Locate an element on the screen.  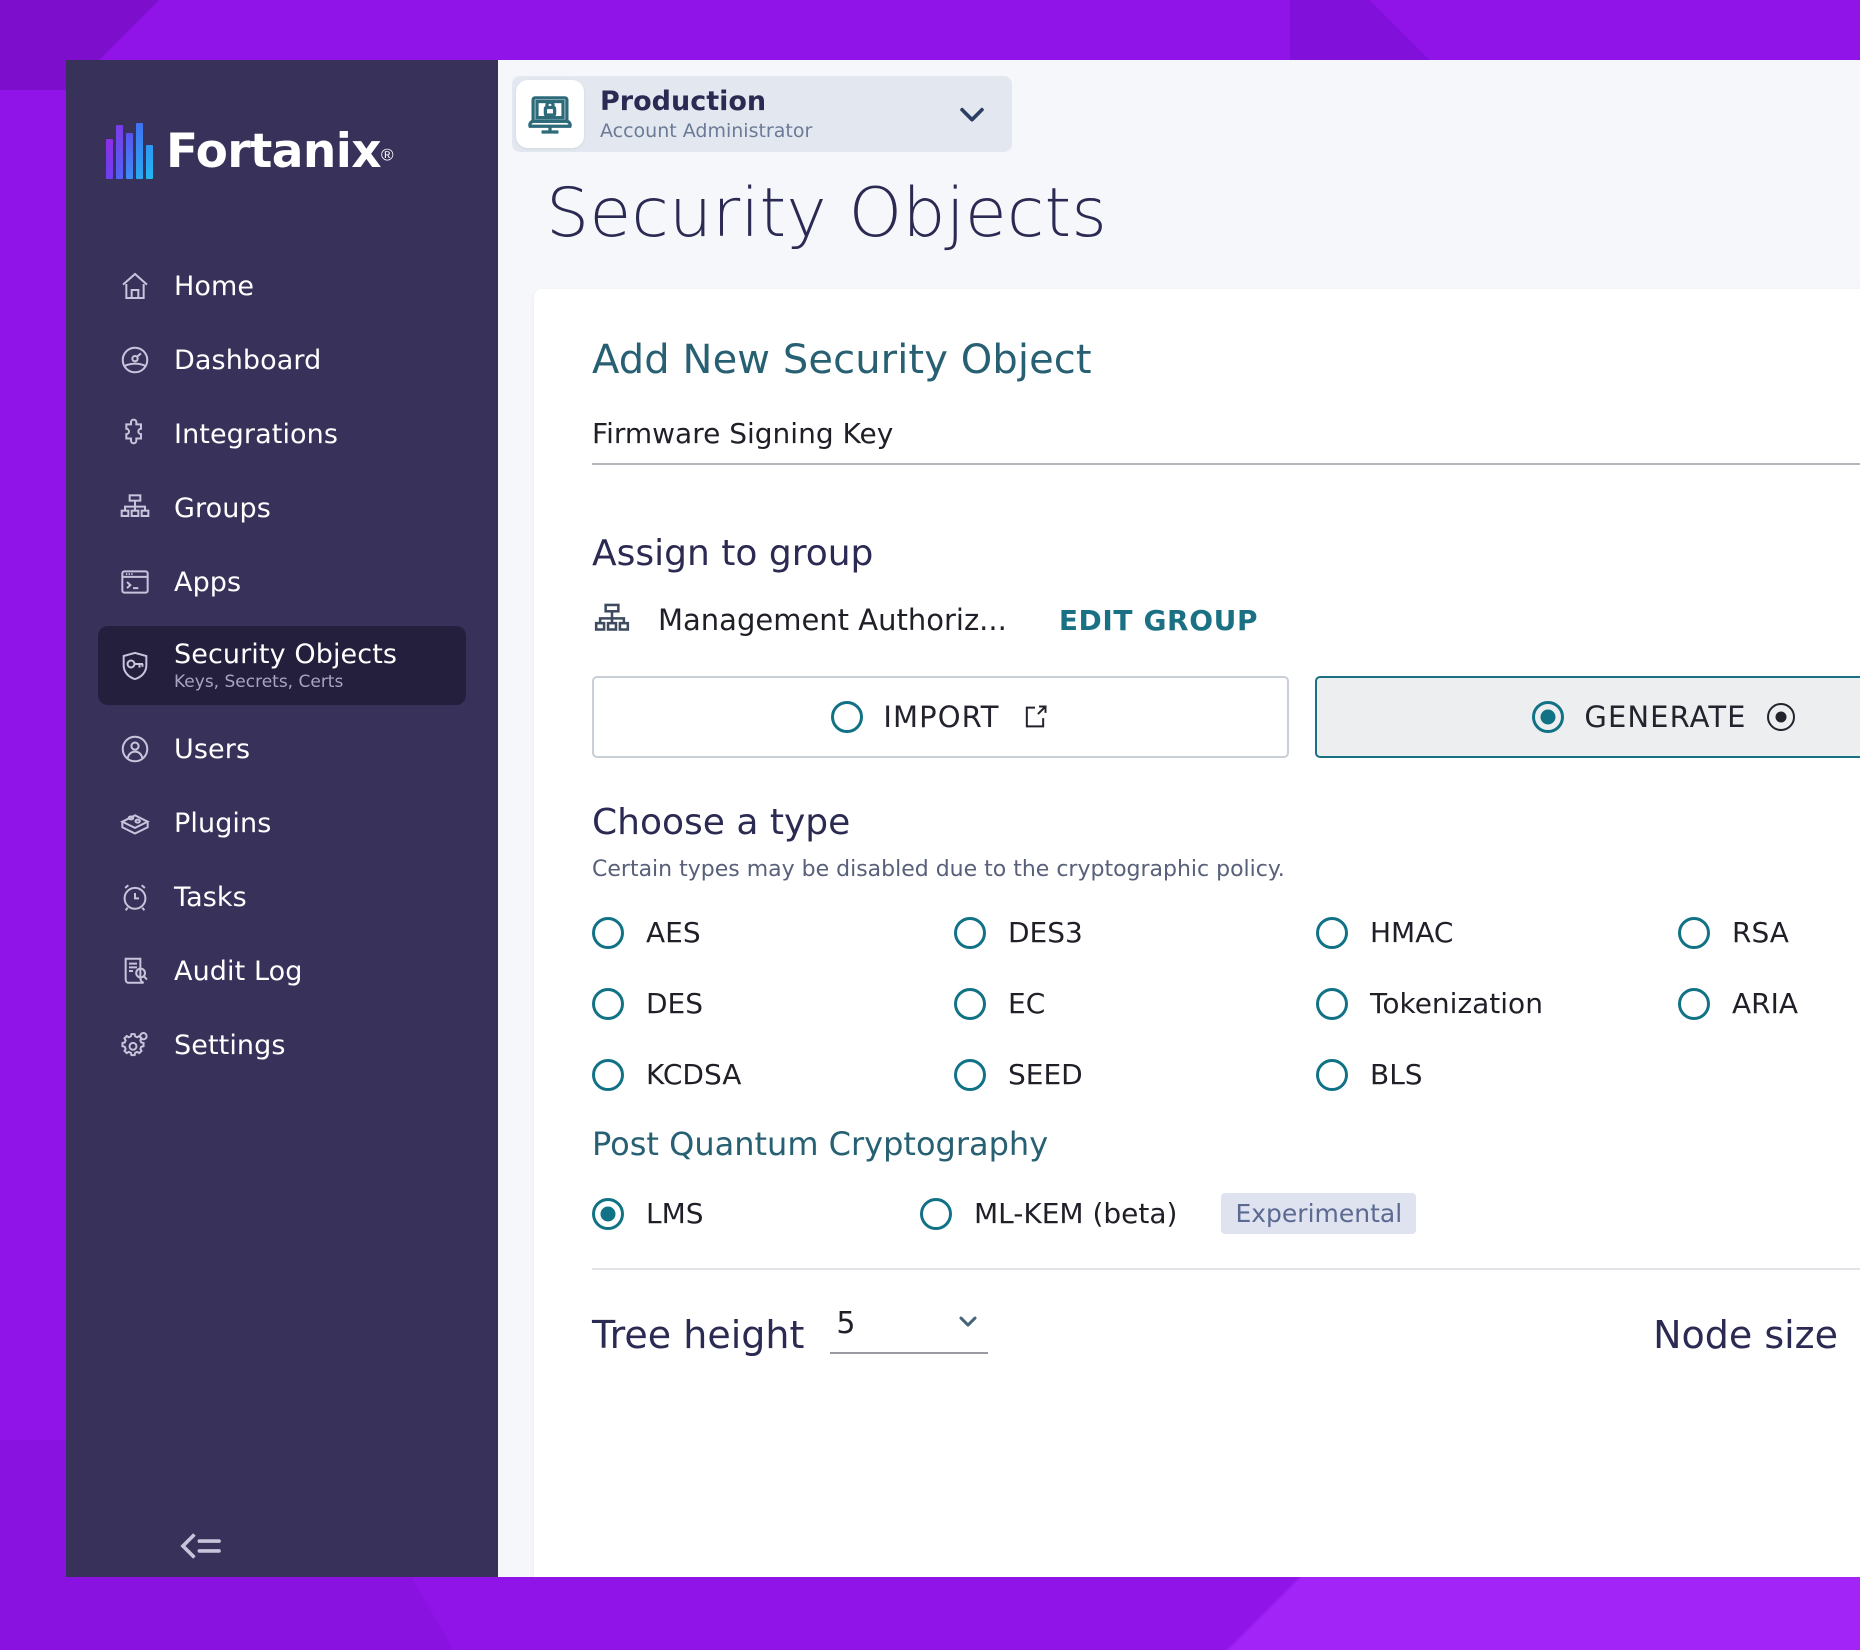
key-type-option: ARIA is located at coordinates (1769, 1003).